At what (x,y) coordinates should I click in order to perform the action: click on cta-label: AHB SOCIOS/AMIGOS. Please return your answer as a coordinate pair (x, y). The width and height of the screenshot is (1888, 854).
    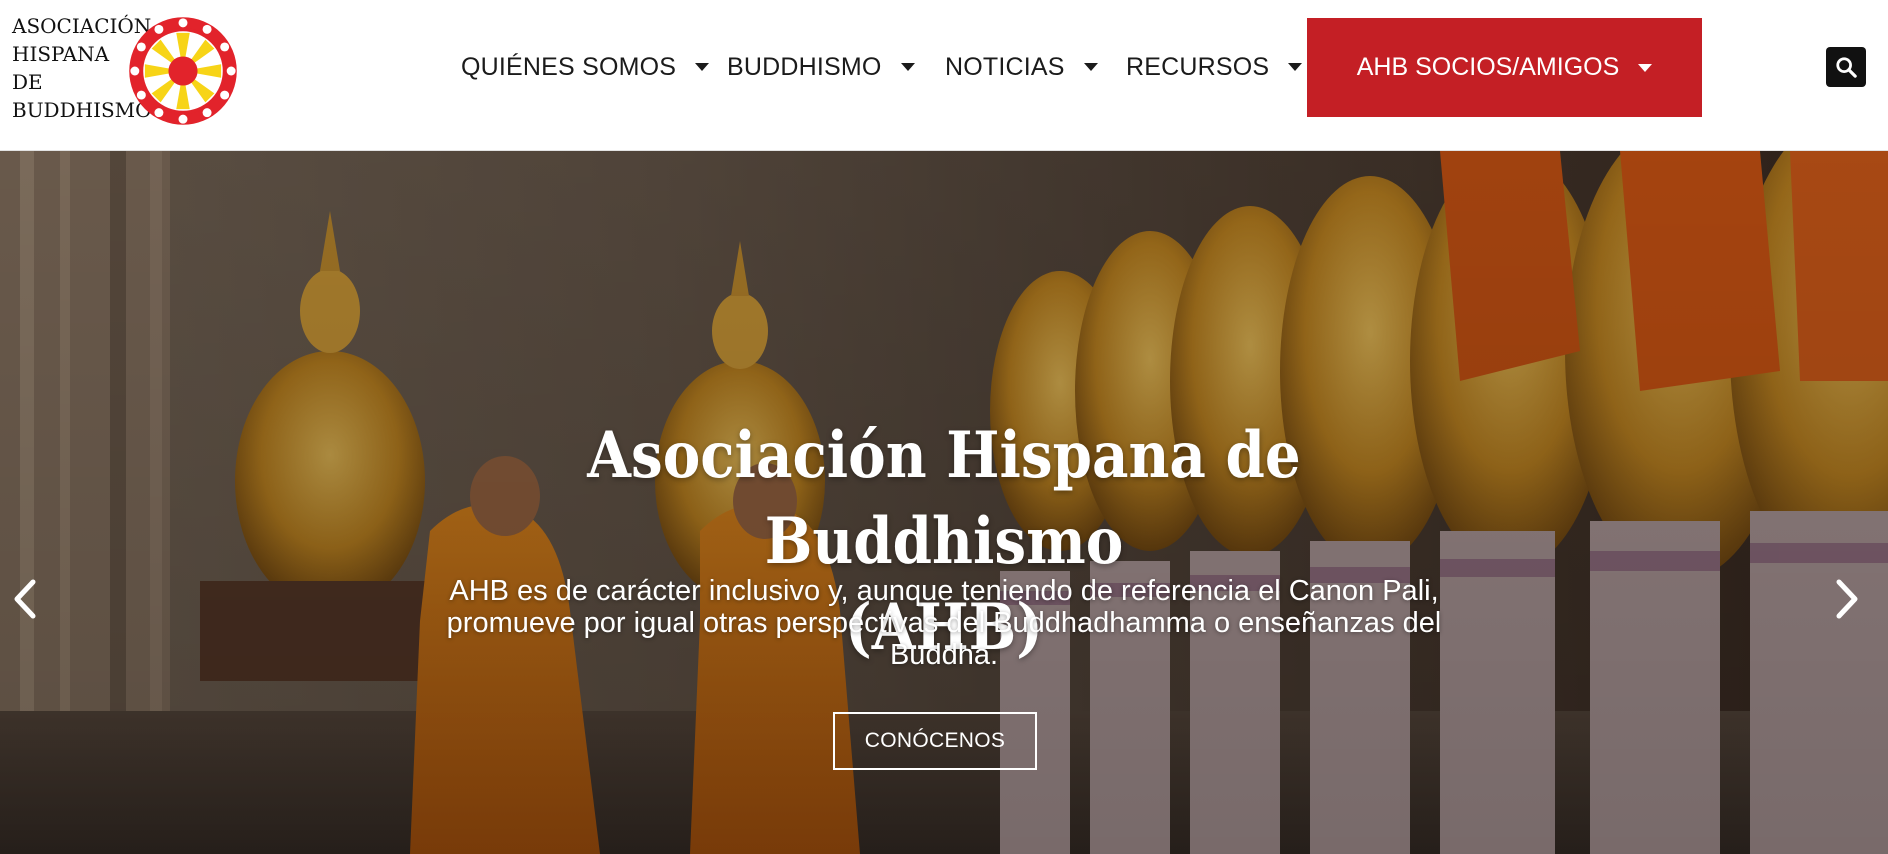
    Looking at the image, I should click on (1488, 67).